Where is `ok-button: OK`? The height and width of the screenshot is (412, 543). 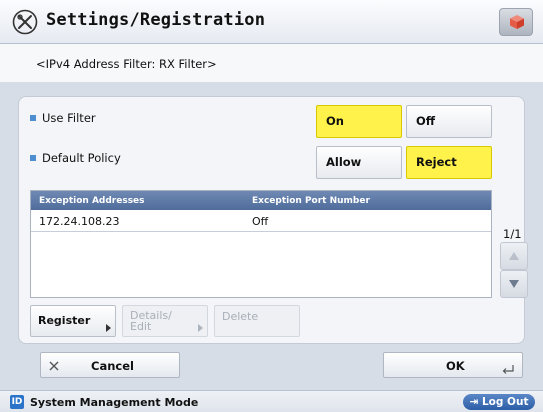
ok-button: OK is located at coordinates (453, 365).